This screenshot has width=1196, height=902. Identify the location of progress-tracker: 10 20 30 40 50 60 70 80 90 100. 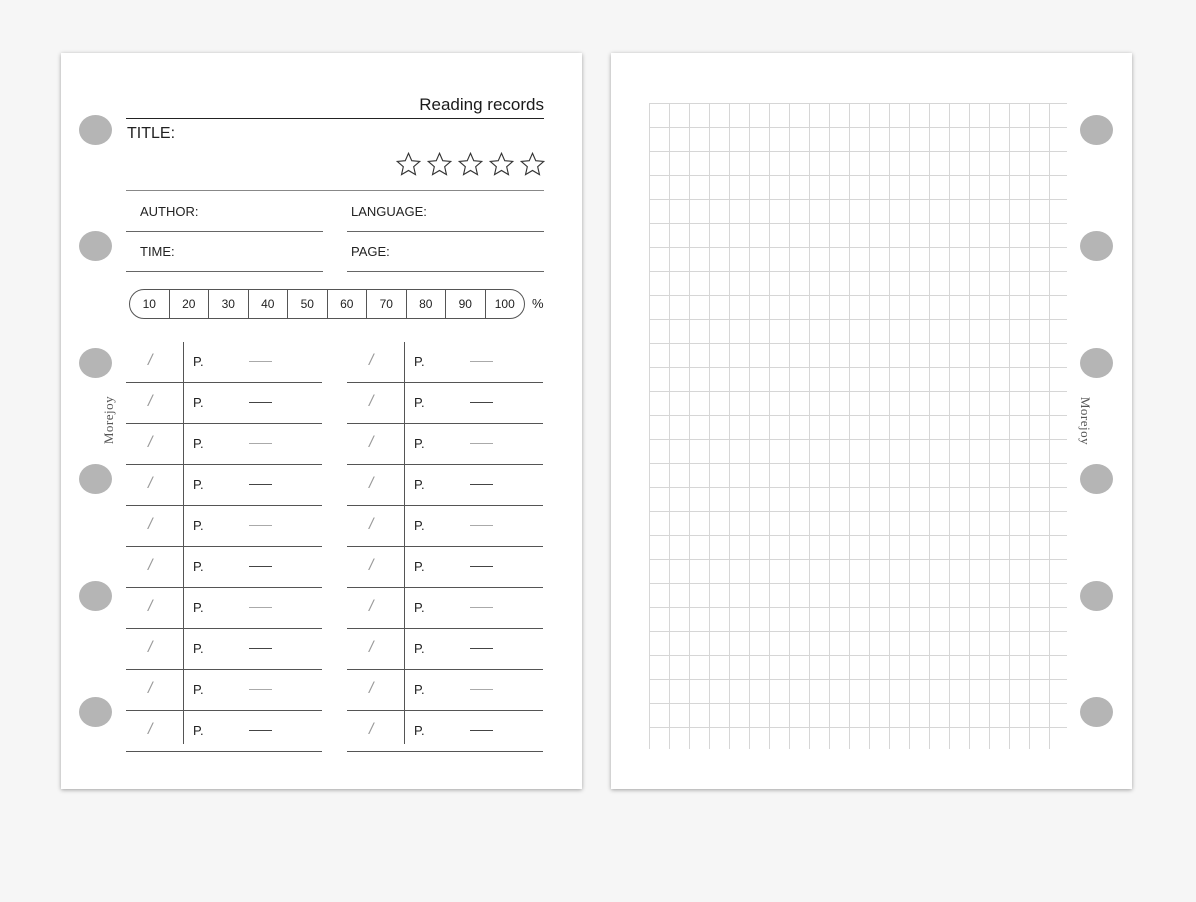
(327, 304).